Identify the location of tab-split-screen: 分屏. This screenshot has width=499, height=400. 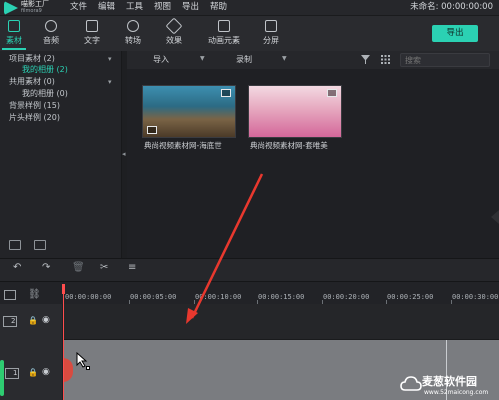
(271, 34).